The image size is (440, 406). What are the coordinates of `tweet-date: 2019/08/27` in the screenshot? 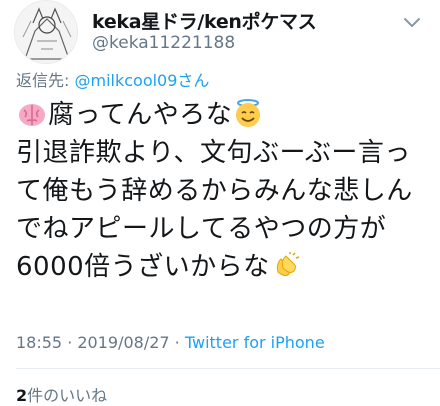 It's located at (123, 342).